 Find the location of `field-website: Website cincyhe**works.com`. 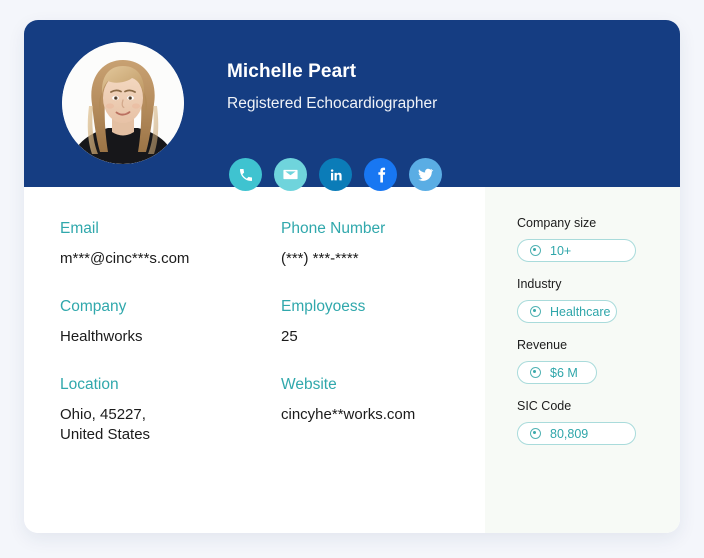

field-website: Website cincyhe**works.com is located at coordinates (390, 400).